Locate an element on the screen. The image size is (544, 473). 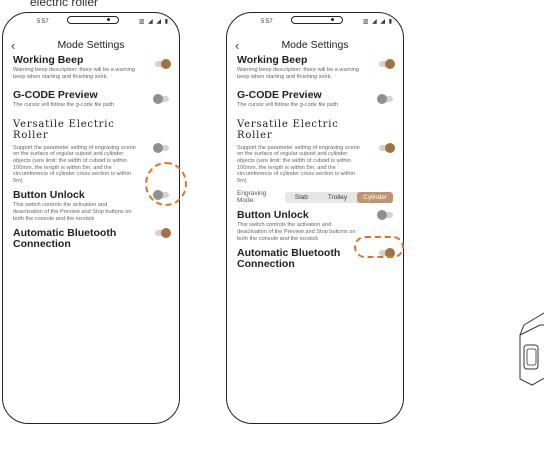
roller-device-illustration is located at coordinates (531, 349).